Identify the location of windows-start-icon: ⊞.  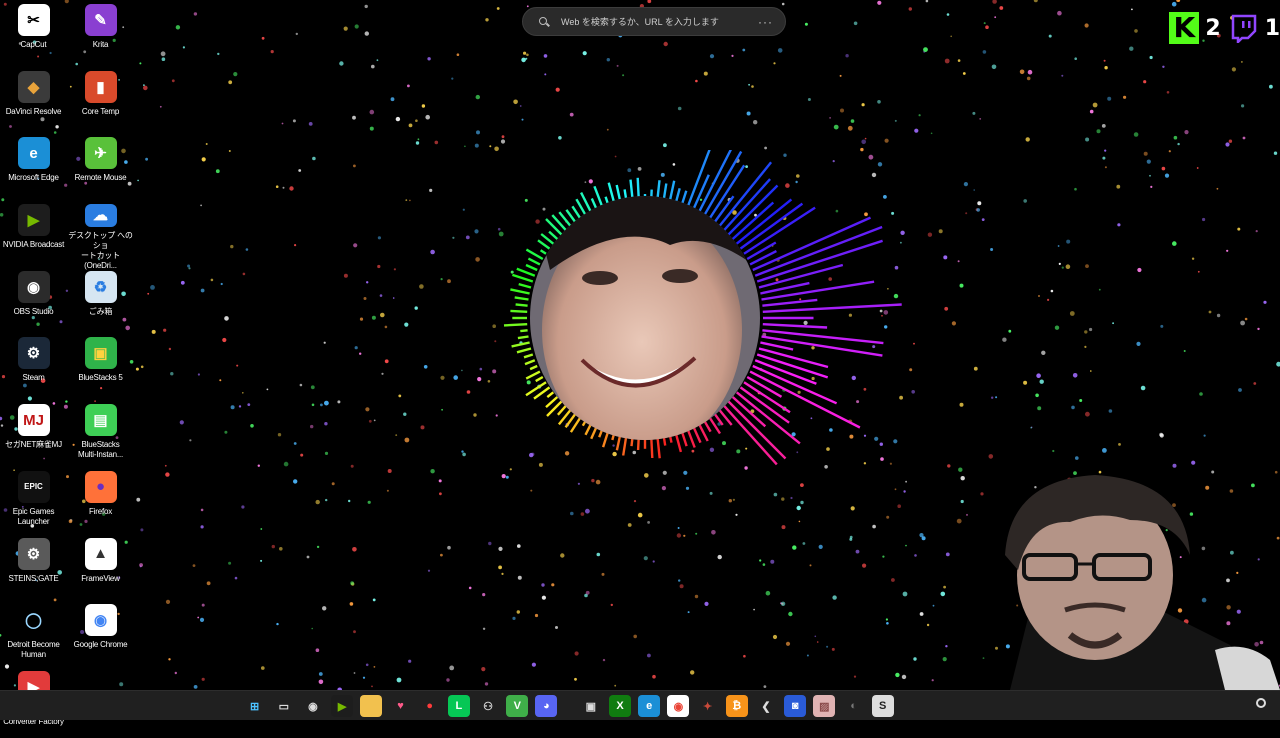
(255, 706).